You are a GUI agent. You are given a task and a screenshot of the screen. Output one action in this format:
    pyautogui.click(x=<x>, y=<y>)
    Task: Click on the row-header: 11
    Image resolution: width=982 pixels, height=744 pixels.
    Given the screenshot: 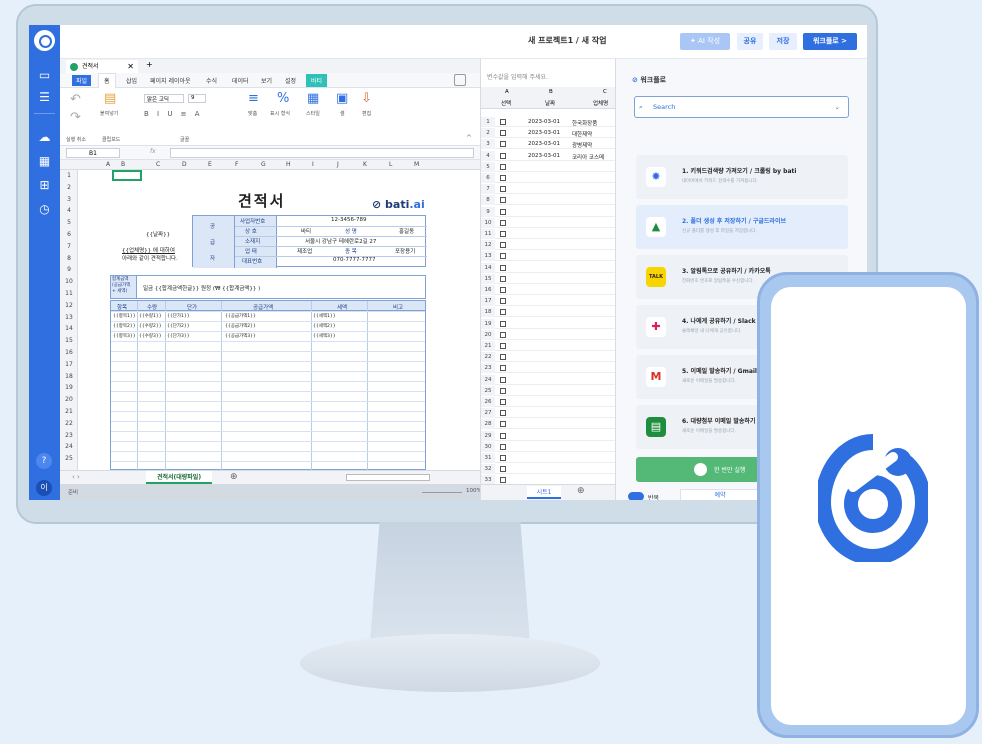 What is the action you would take?
    pyautogui.click(x=69, y=293)
    